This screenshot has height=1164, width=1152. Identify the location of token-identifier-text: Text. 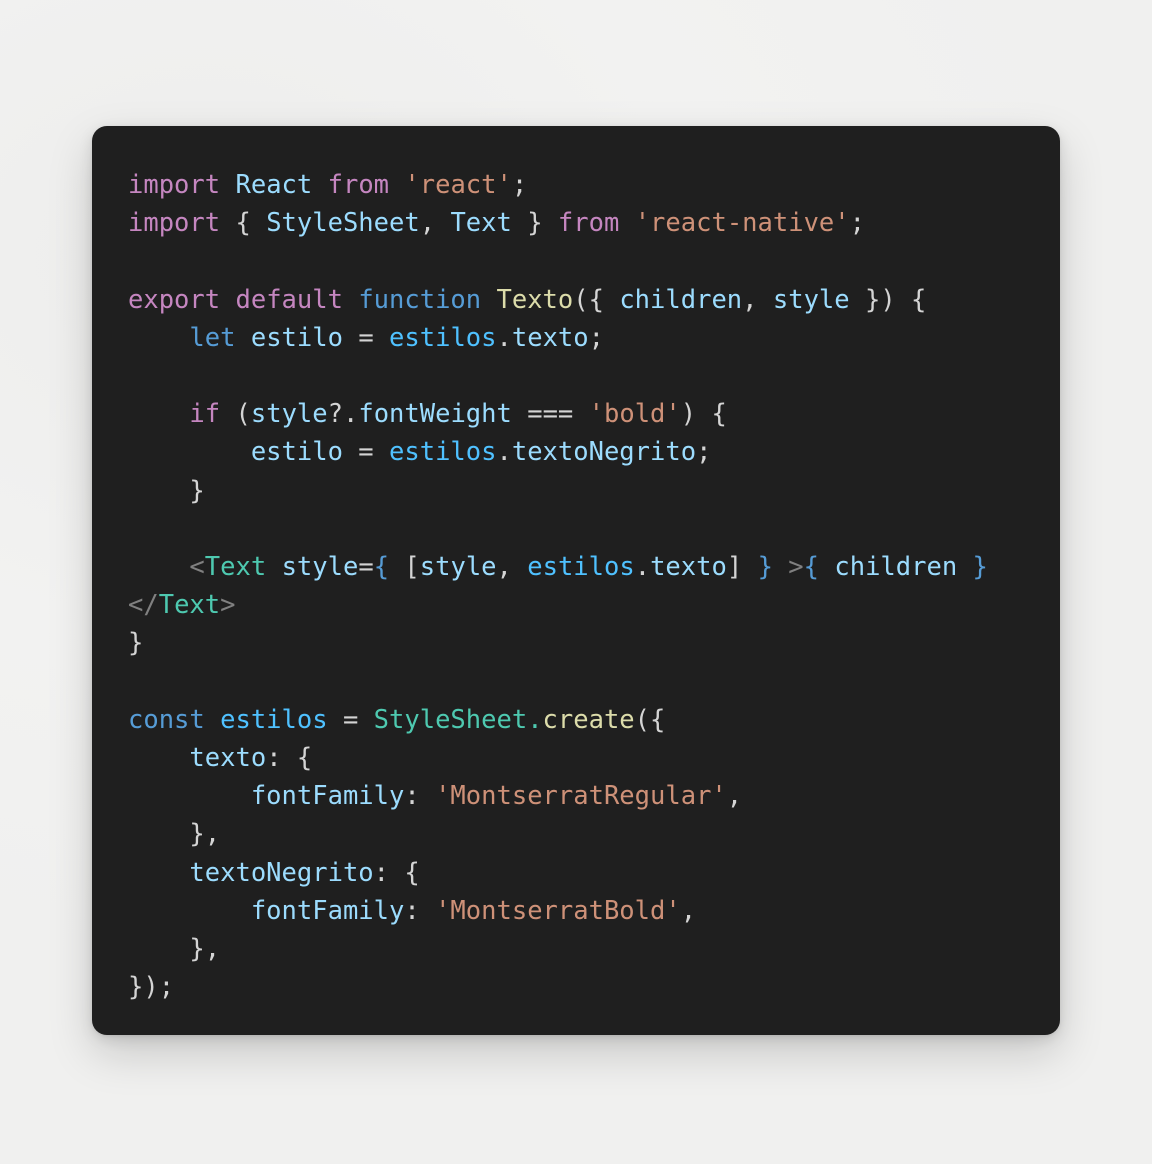
(481, 223).